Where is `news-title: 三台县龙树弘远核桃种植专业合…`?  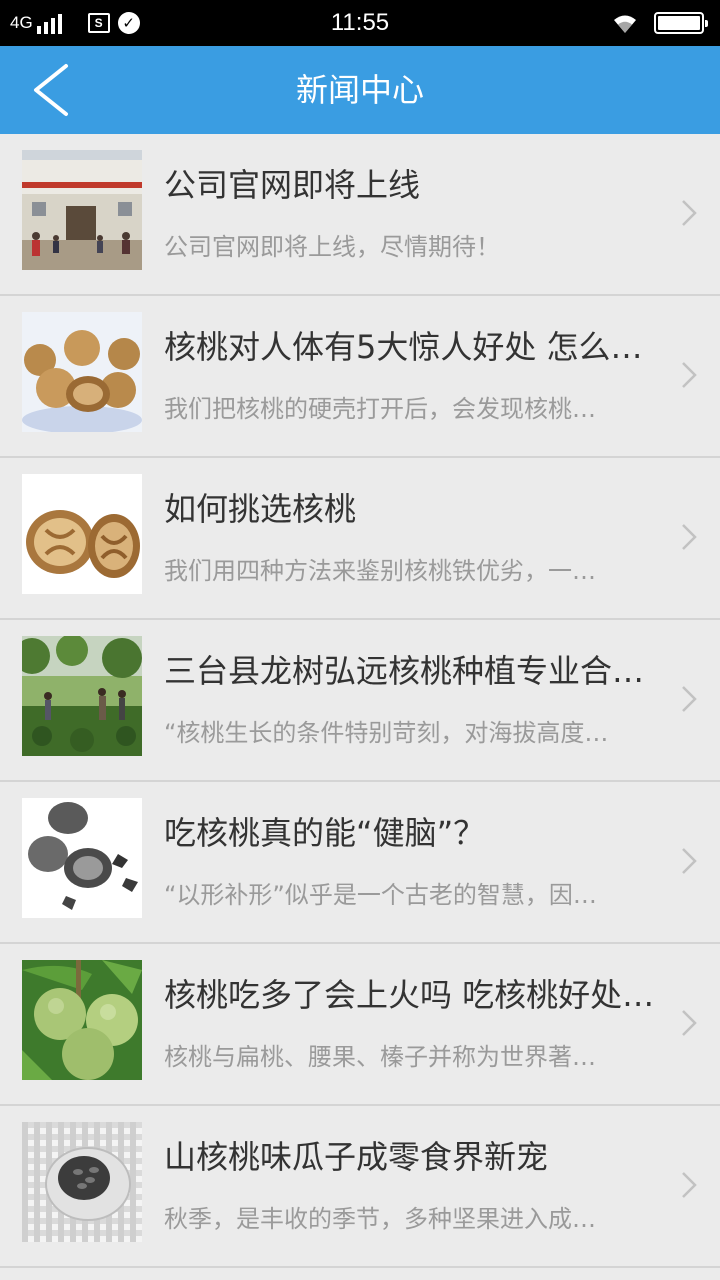
news-title: 三台县龙树弘远核桃种植专业合… is located at coordinates (404, 671).